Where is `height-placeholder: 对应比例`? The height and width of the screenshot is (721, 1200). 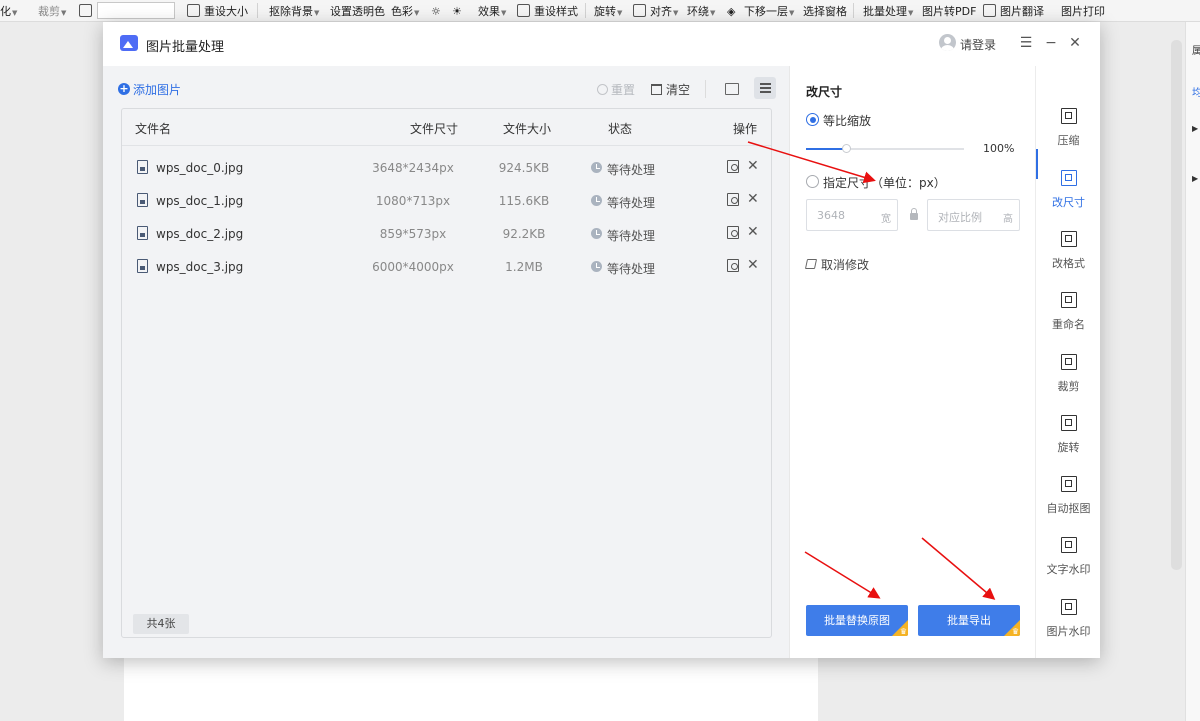 height-placeholder: 对应比例 is located at coordinates (960, 217).